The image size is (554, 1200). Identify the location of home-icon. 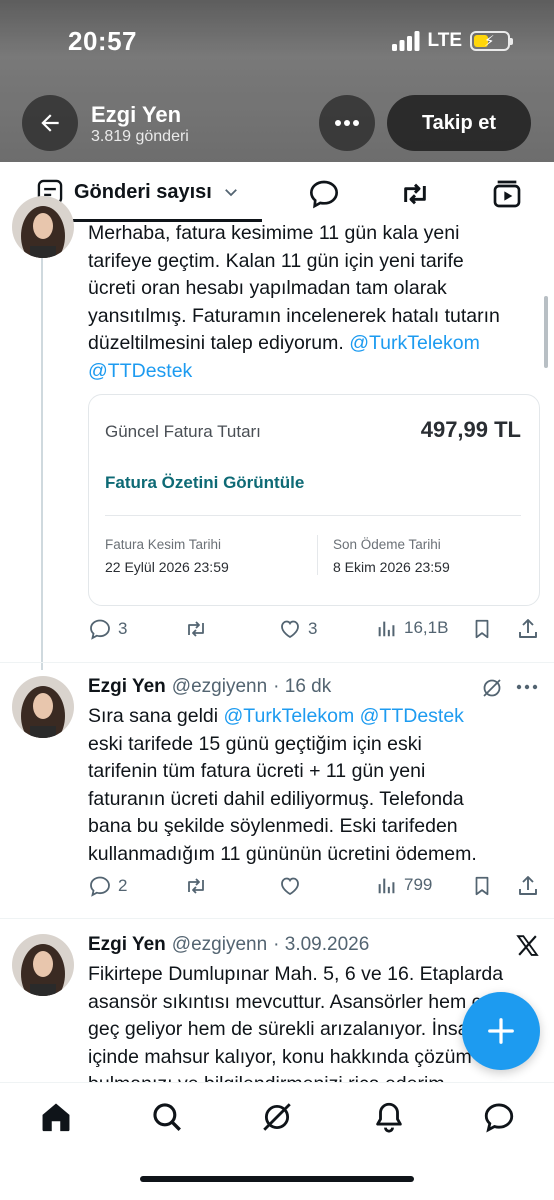
(56, 1117).